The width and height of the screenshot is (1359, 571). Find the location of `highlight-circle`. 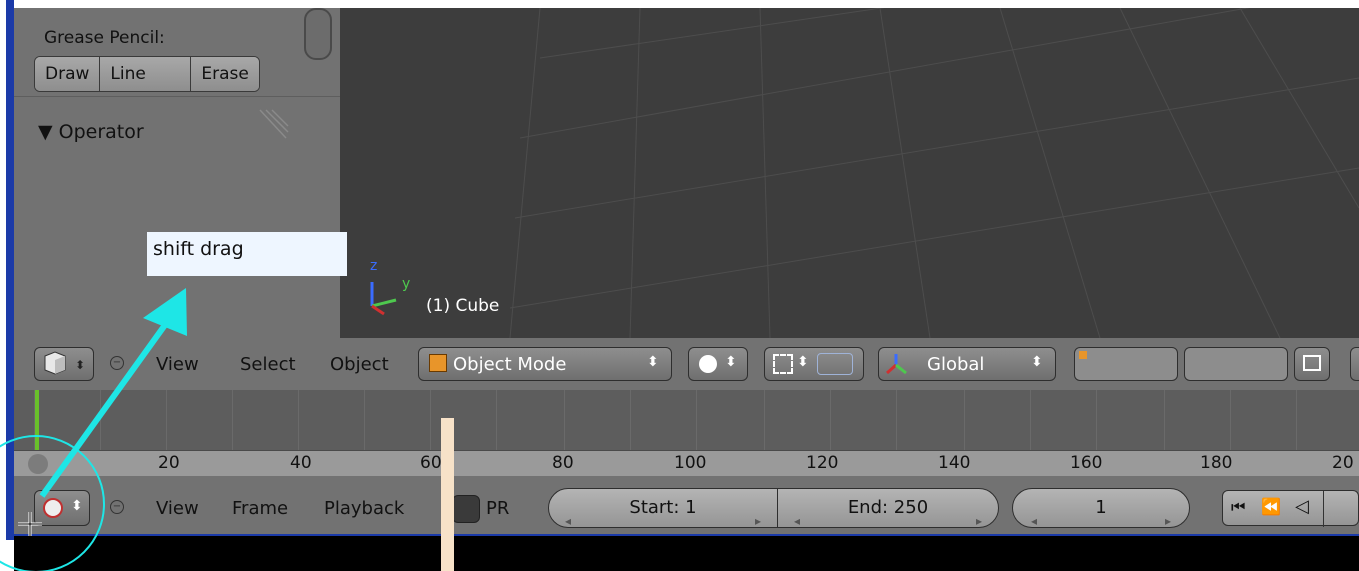

highlight-circle is located at coordinates (52, 503).